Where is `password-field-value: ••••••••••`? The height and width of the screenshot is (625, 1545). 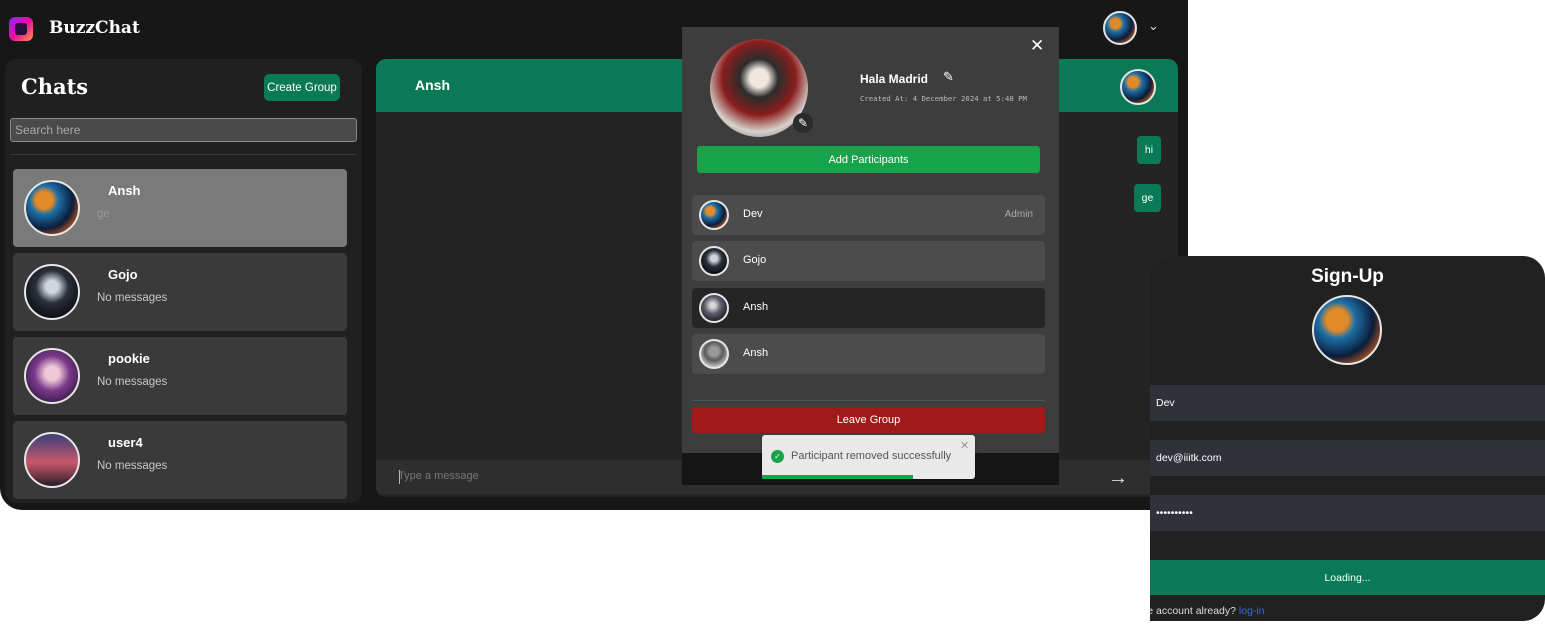 password-field-value: •••••••••• is located at coordinates (1174, 513).